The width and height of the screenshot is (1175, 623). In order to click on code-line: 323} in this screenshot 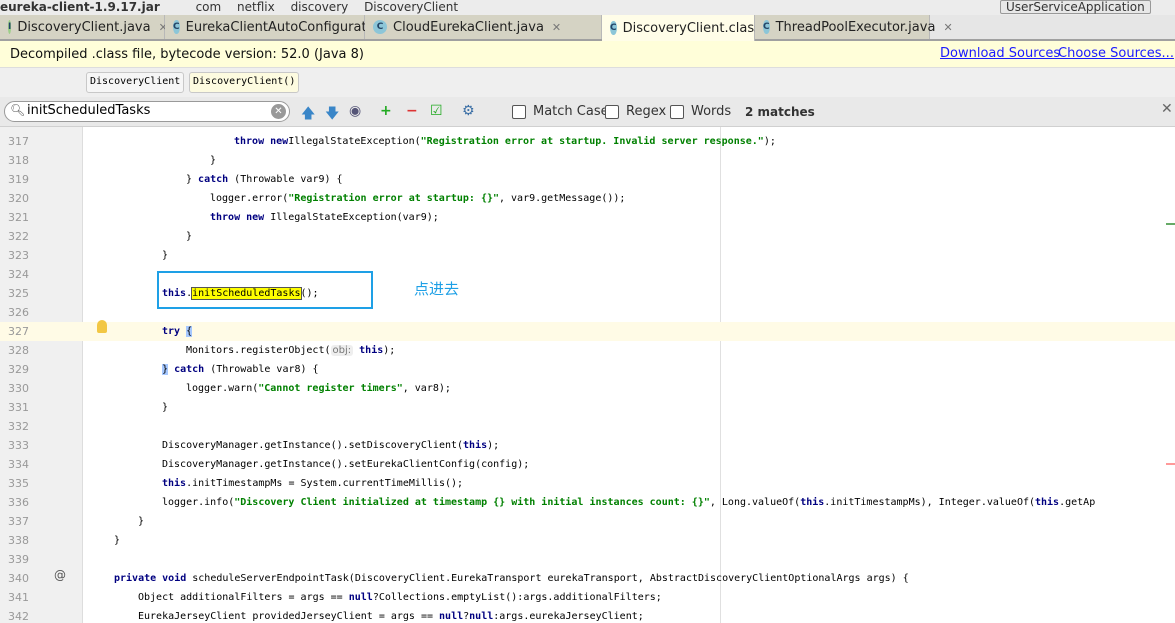, I will do `click(587, 255)`.